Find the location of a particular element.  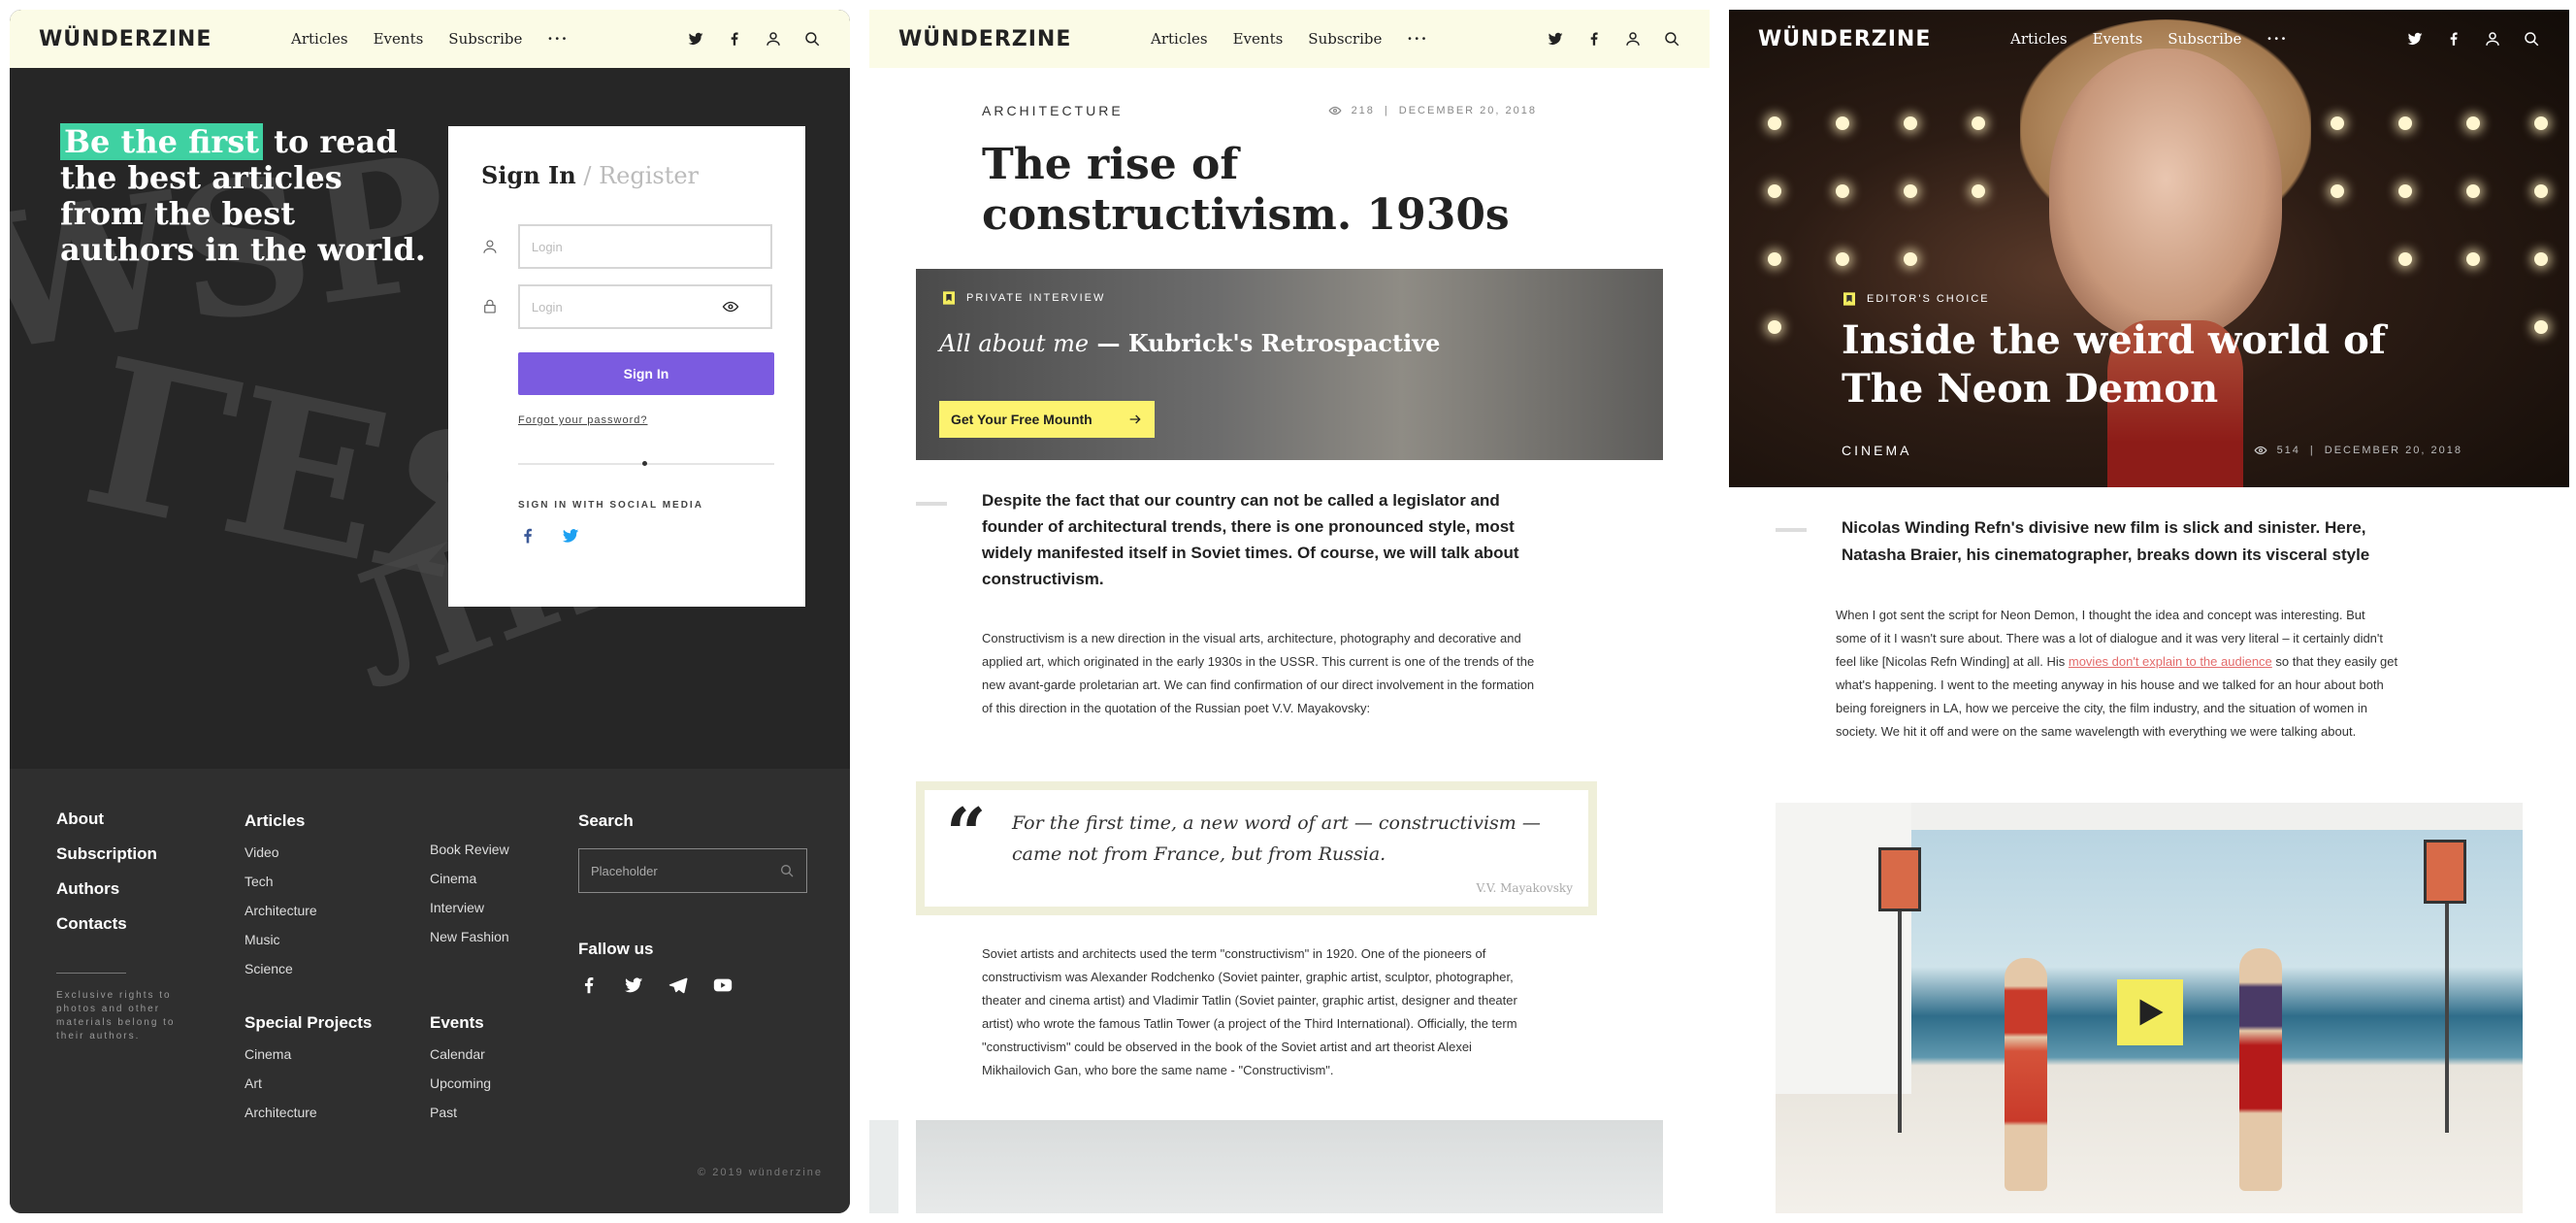

footer-link-calendar: Calendar is located at coordinates (460, 1054).